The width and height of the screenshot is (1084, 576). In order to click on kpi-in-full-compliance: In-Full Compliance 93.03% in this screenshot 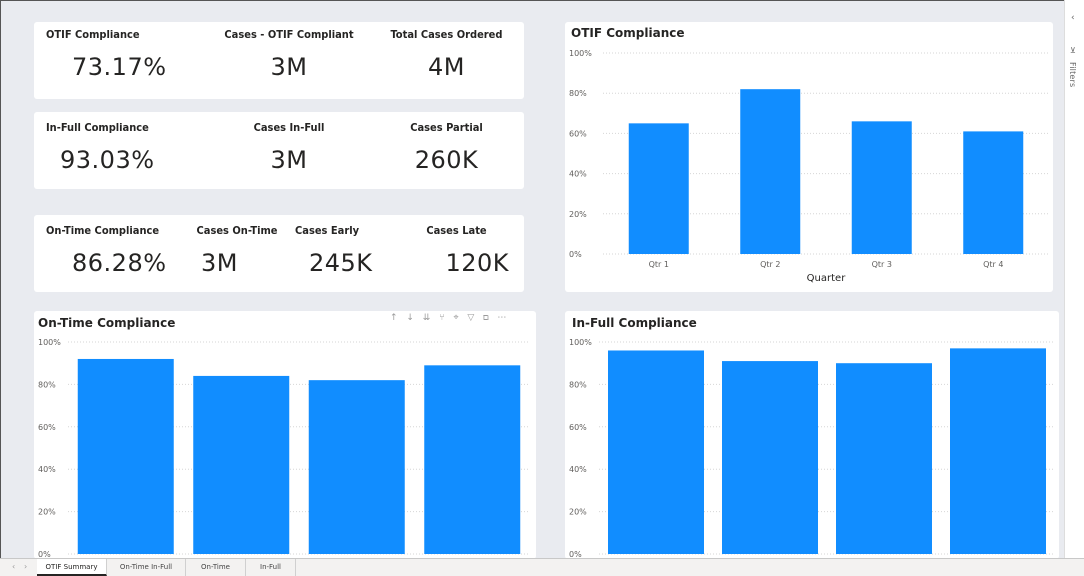, I will do `click(121, 147)`.